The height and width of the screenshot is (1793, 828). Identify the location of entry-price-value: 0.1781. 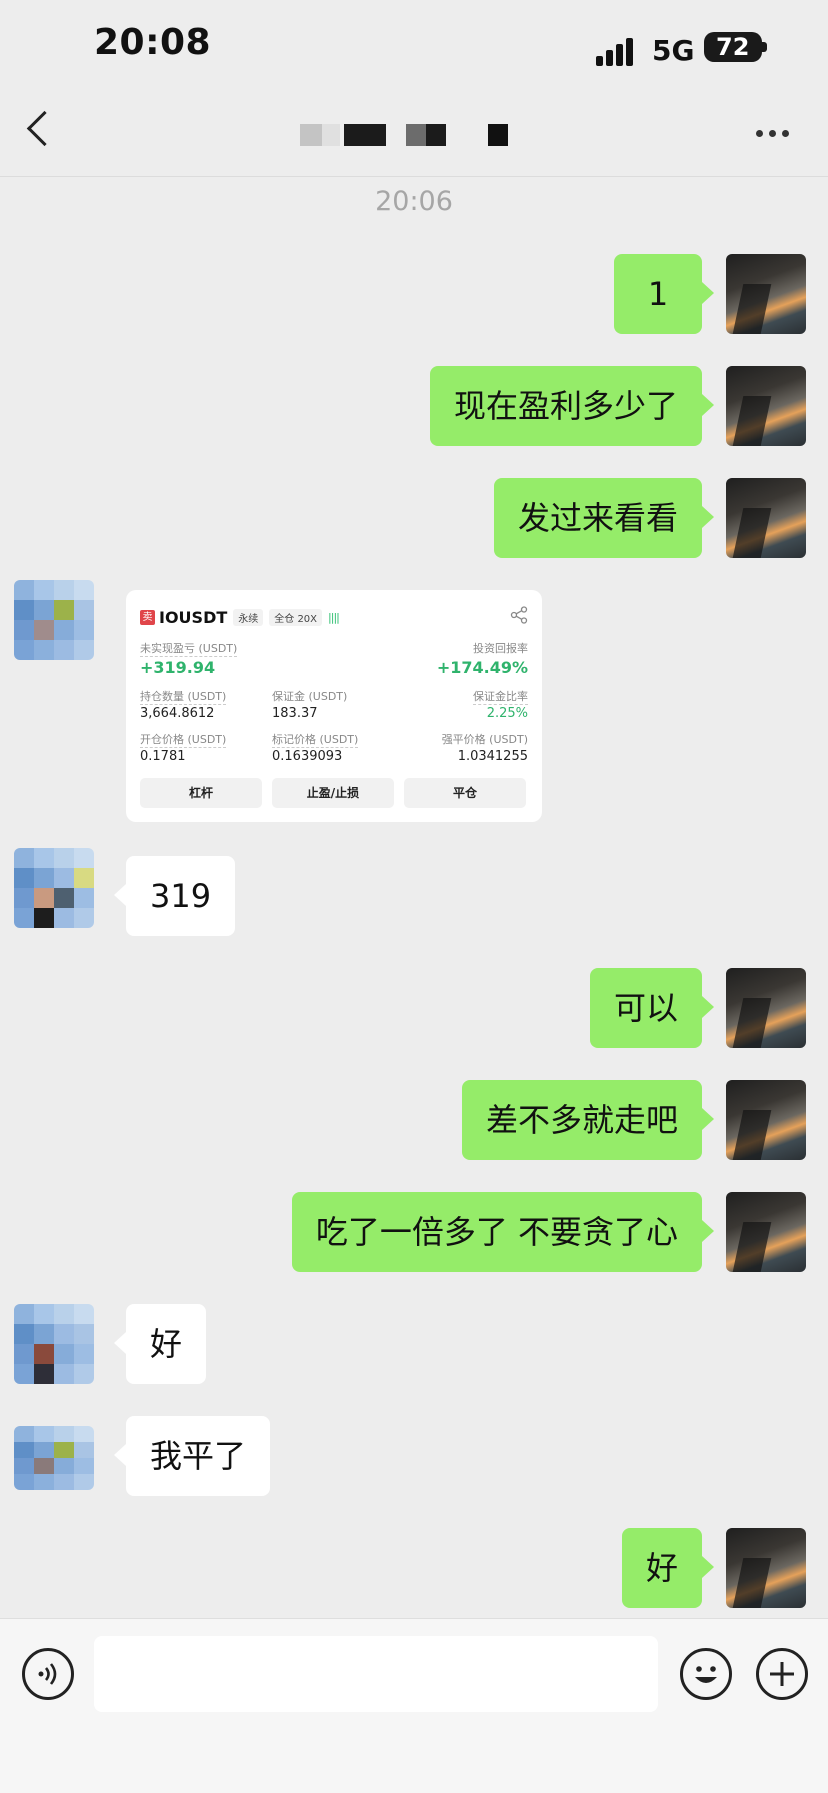
(163, 756).